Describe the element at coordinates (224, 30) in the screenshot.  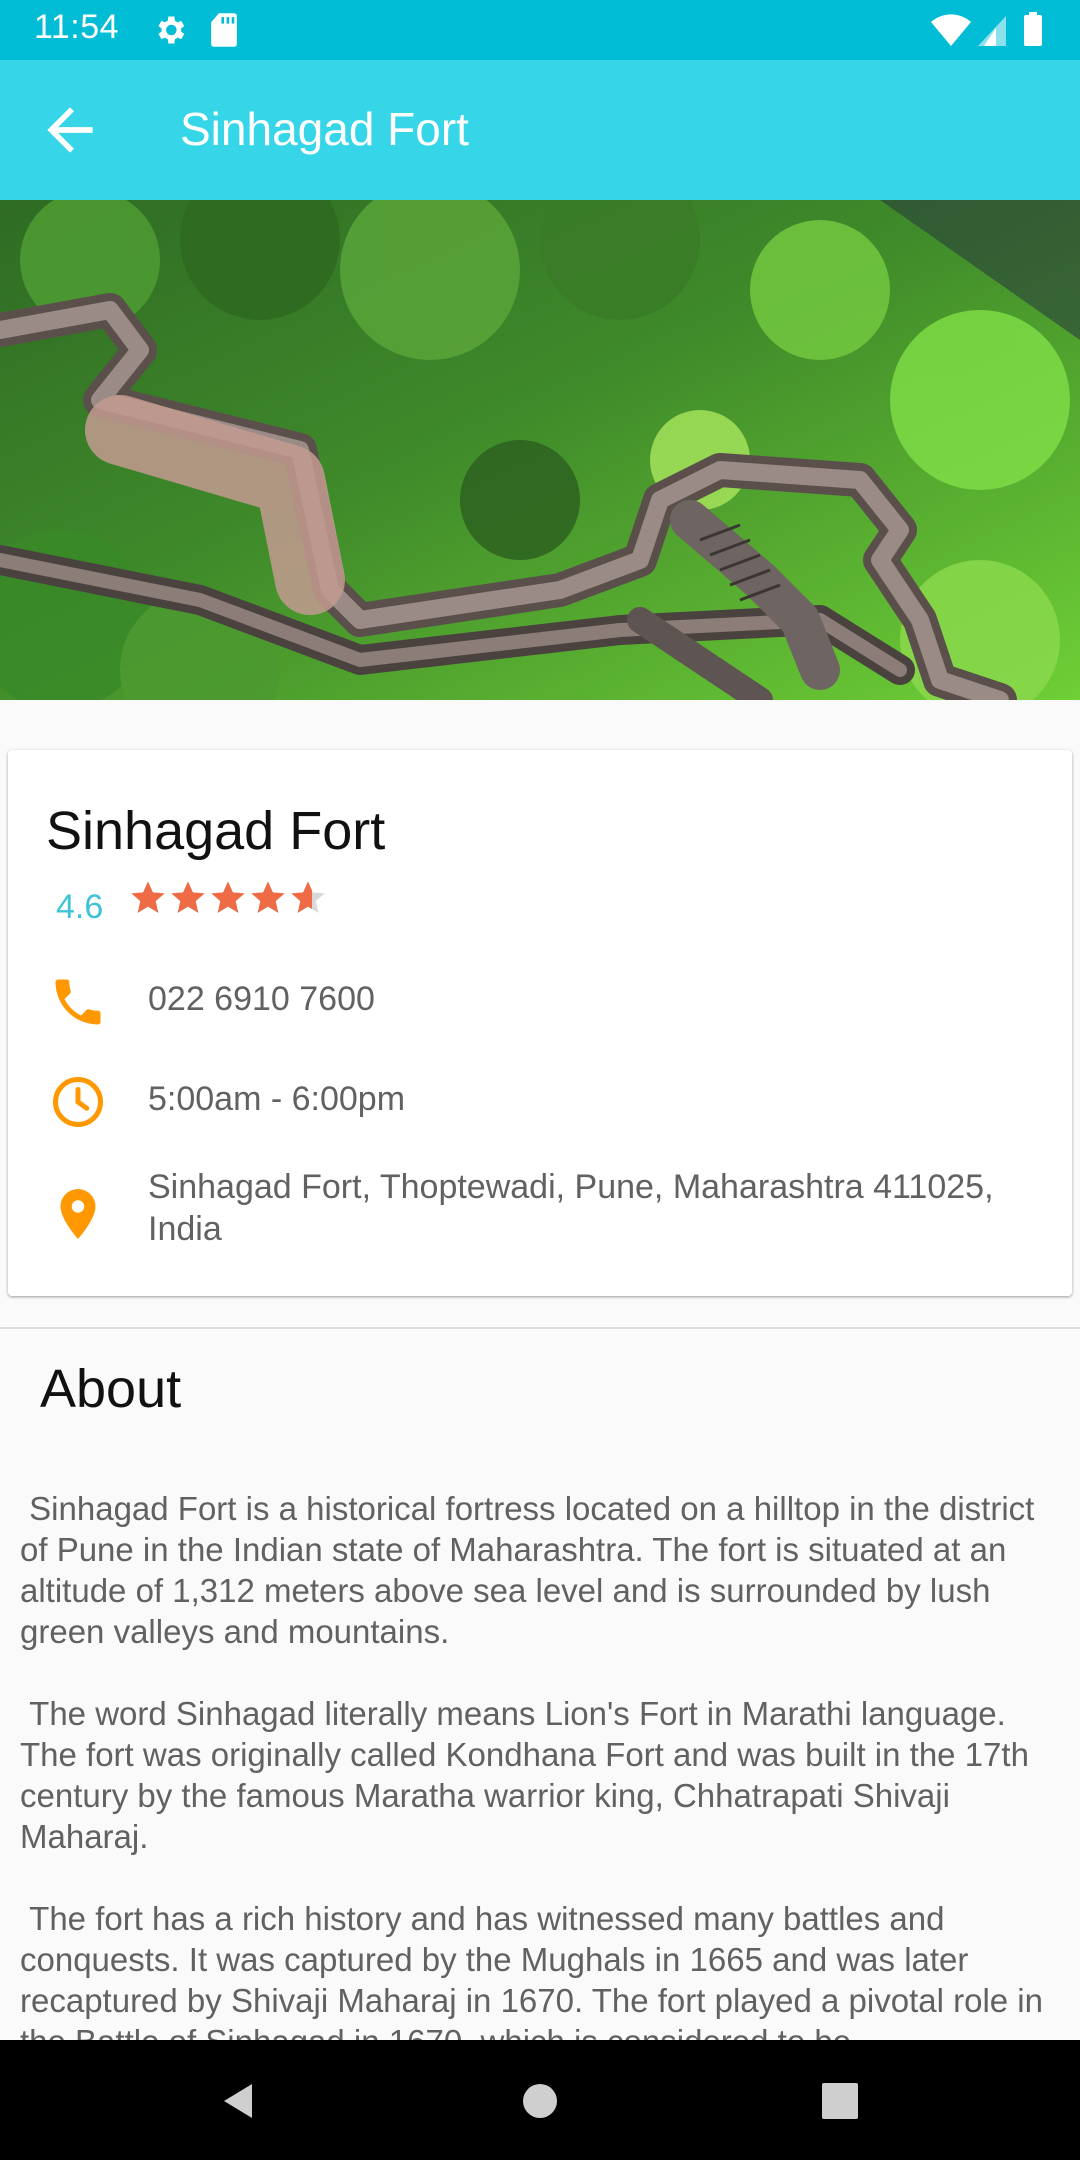
I see `sd-card-icon` at that location.